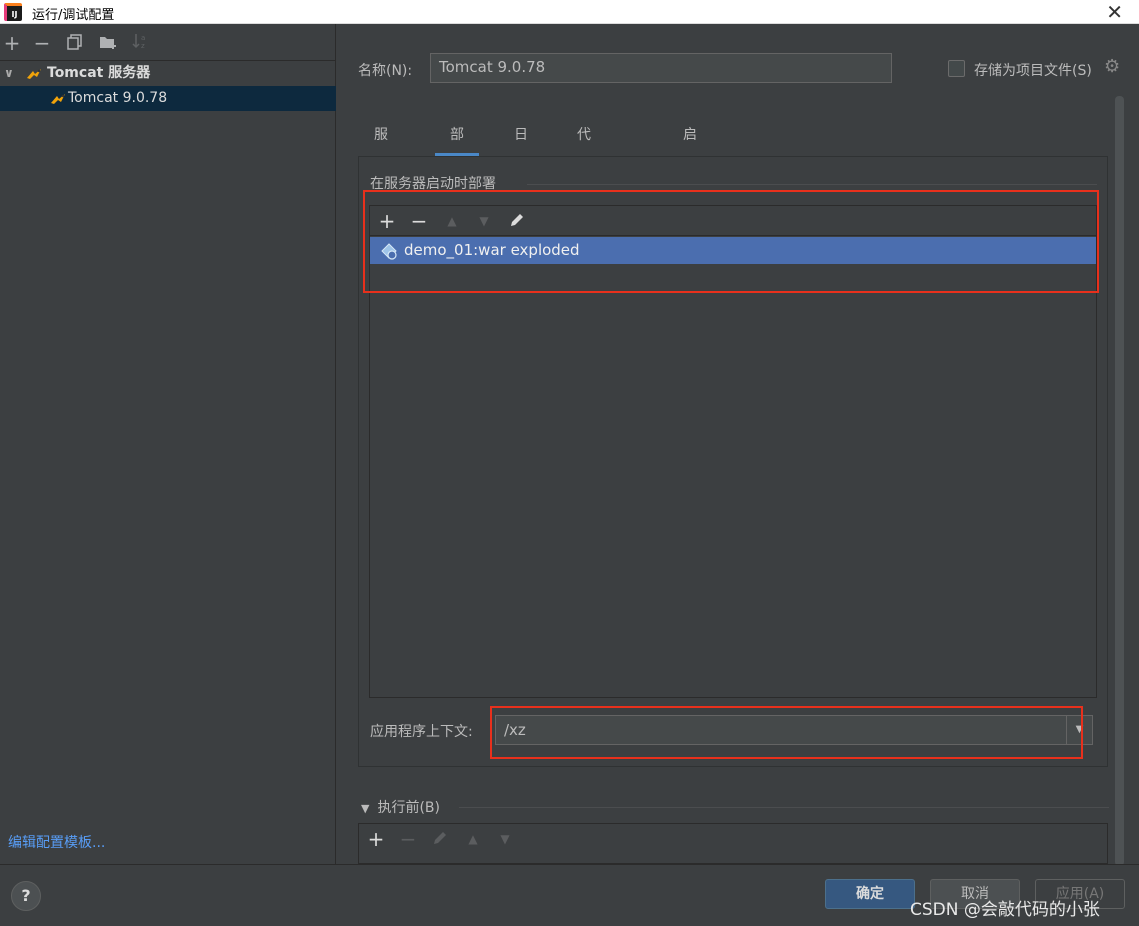 The width and height of the screenshot is (1139, 926). What do you see at coordinates (661, 68) in the screenshot?
I see `name-field: Tomcat 9.0.78` at bounding box center [661, 68].